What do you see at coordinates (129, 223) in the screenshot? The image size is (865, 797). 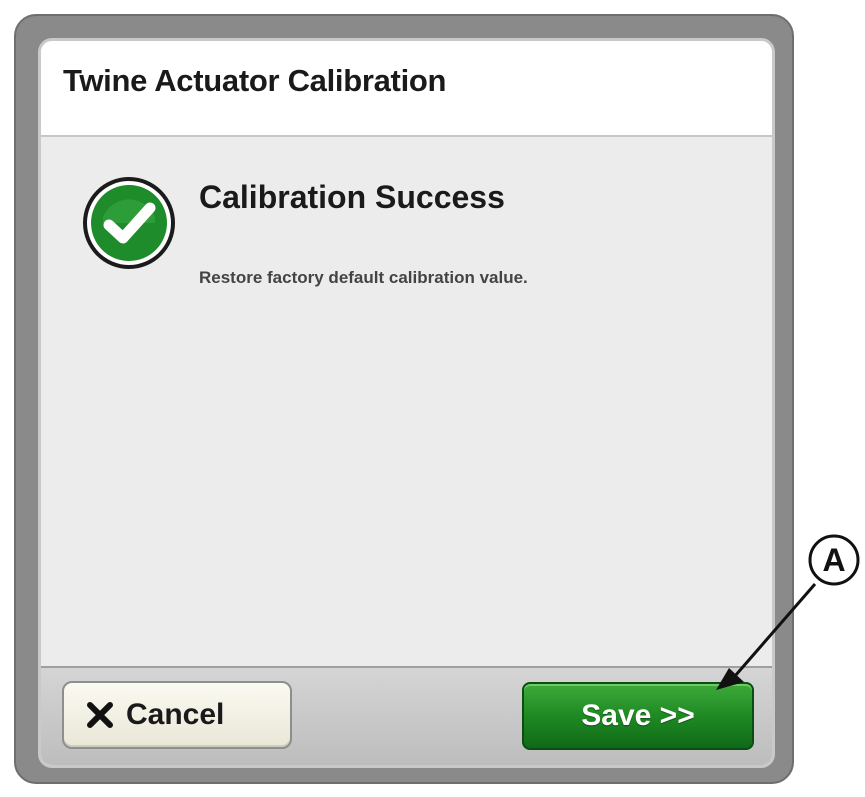 I see `check-circle-icon` at bounding box center [129, 223].